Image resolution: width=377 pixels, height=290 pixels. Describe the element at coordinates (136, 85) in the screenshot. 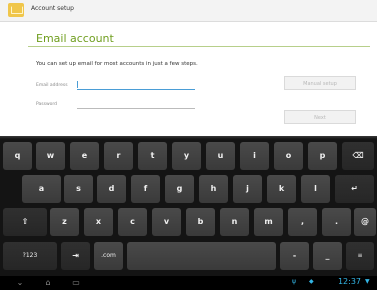

I see `email-field` at that location.